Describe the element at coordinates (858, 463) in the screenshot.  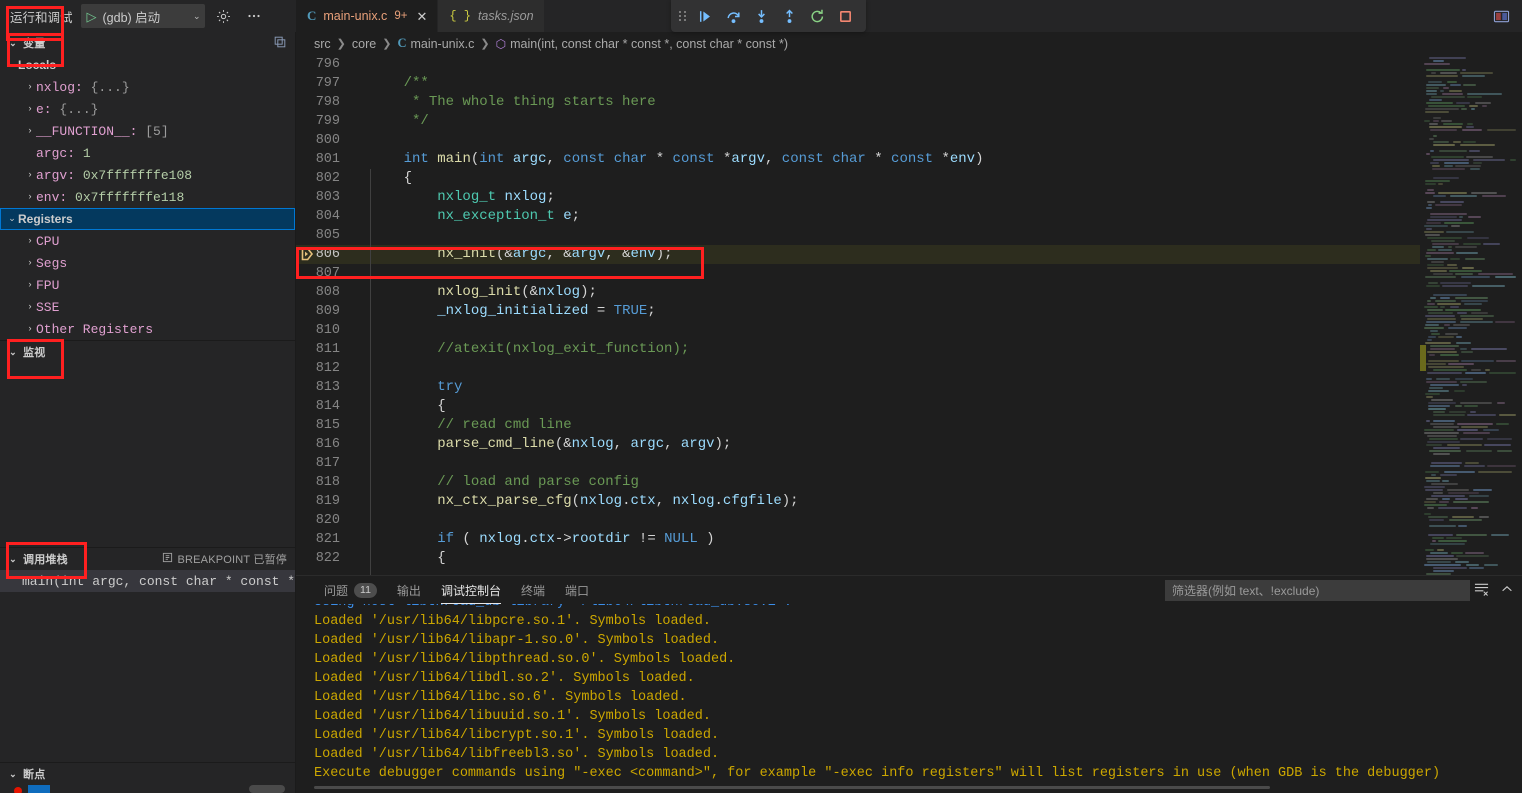
I see `code-line: 817` at that location.